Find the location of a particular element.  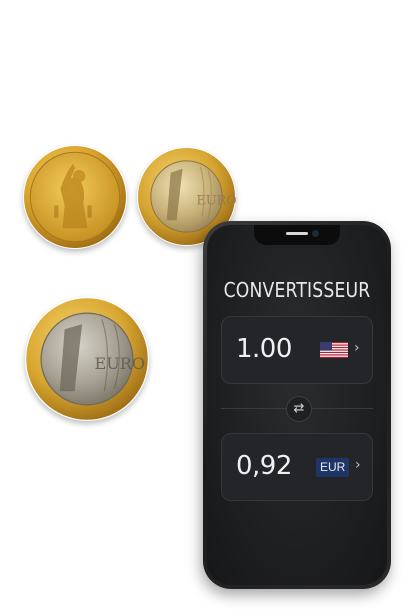

svg-text: EURO is located at coordinates (216, 200).